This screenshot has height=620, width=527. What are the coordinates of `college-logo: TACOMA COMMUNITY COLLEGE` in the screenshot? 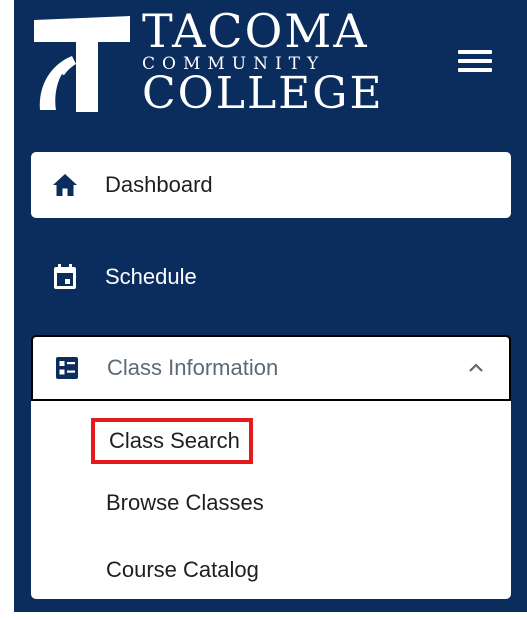 It's located at (207, 65).